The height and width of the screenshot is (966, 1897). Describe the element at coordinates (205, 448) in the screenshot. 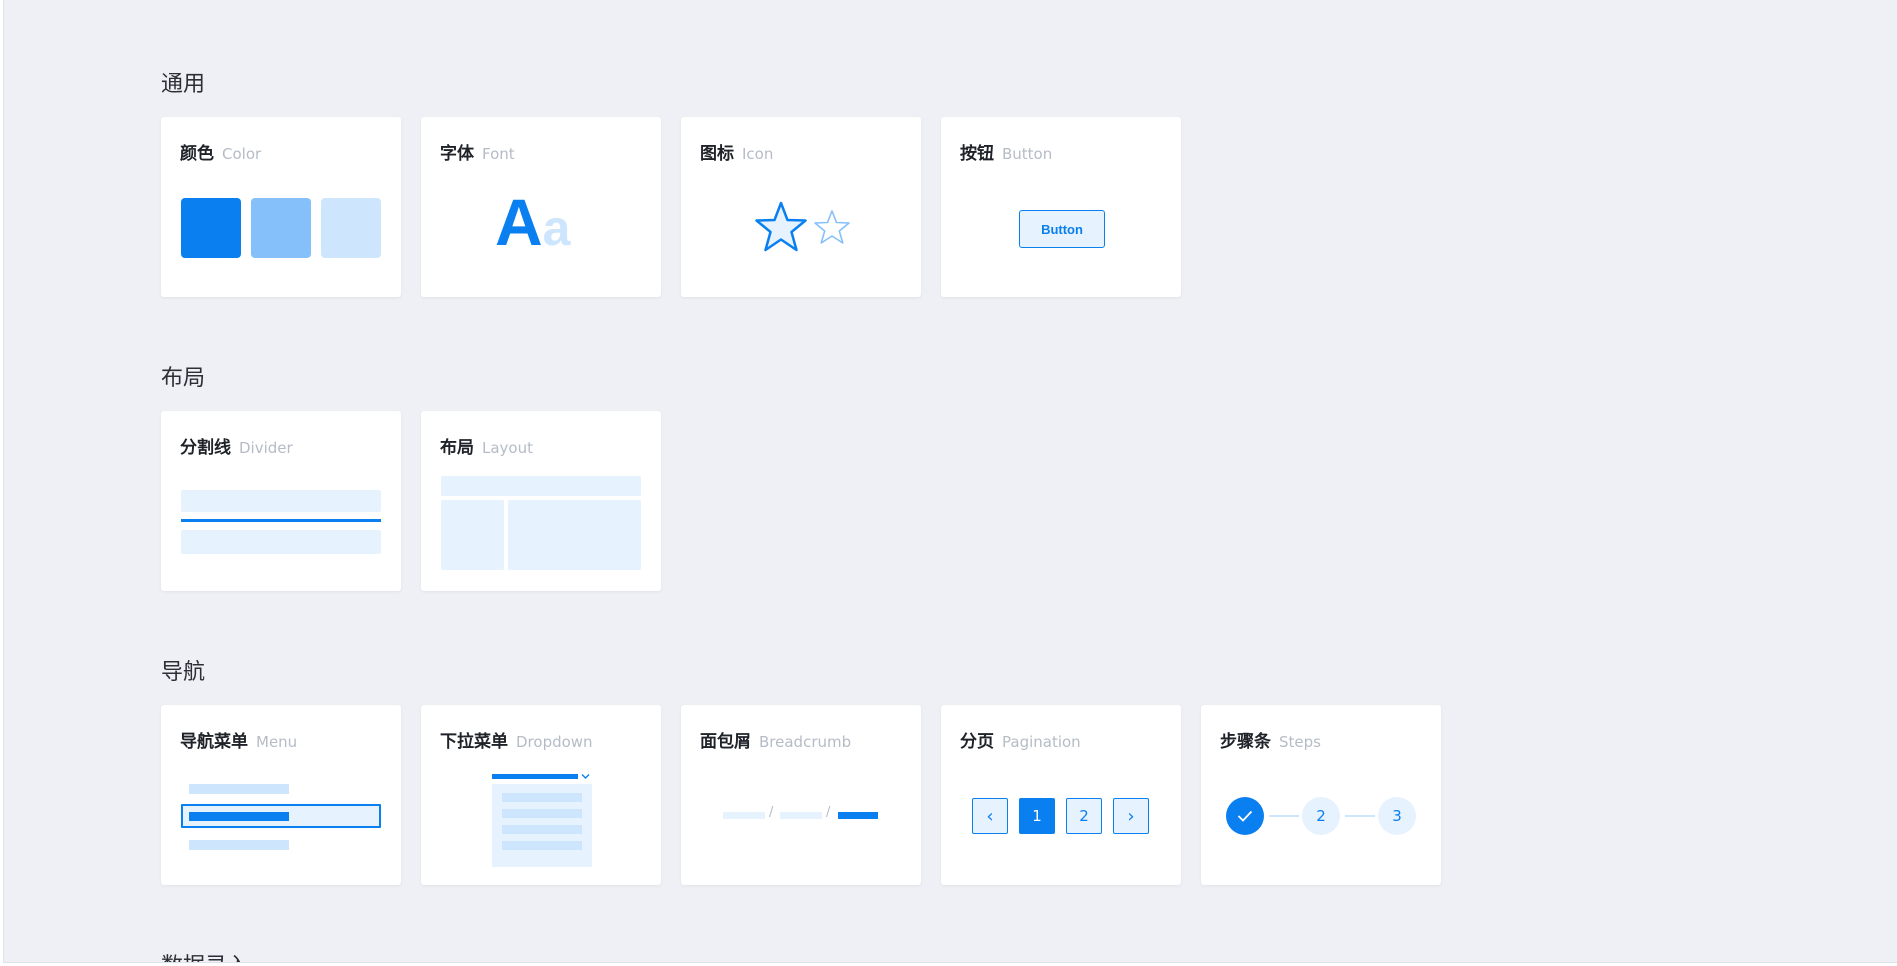

I see `card-title: 分割线` at that location.